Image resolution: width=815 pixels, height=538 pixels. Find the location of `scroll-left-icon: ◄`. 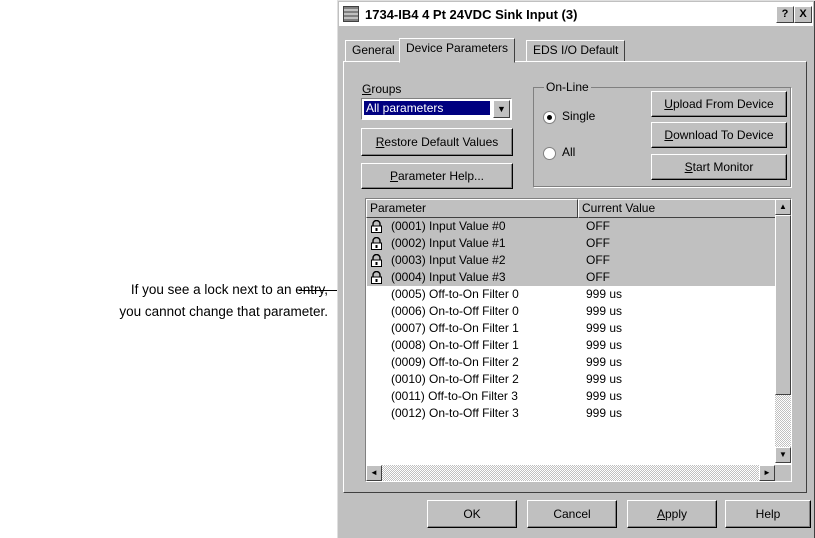

scroll-left-icon: ◄ is located at coordinates (374, 473).